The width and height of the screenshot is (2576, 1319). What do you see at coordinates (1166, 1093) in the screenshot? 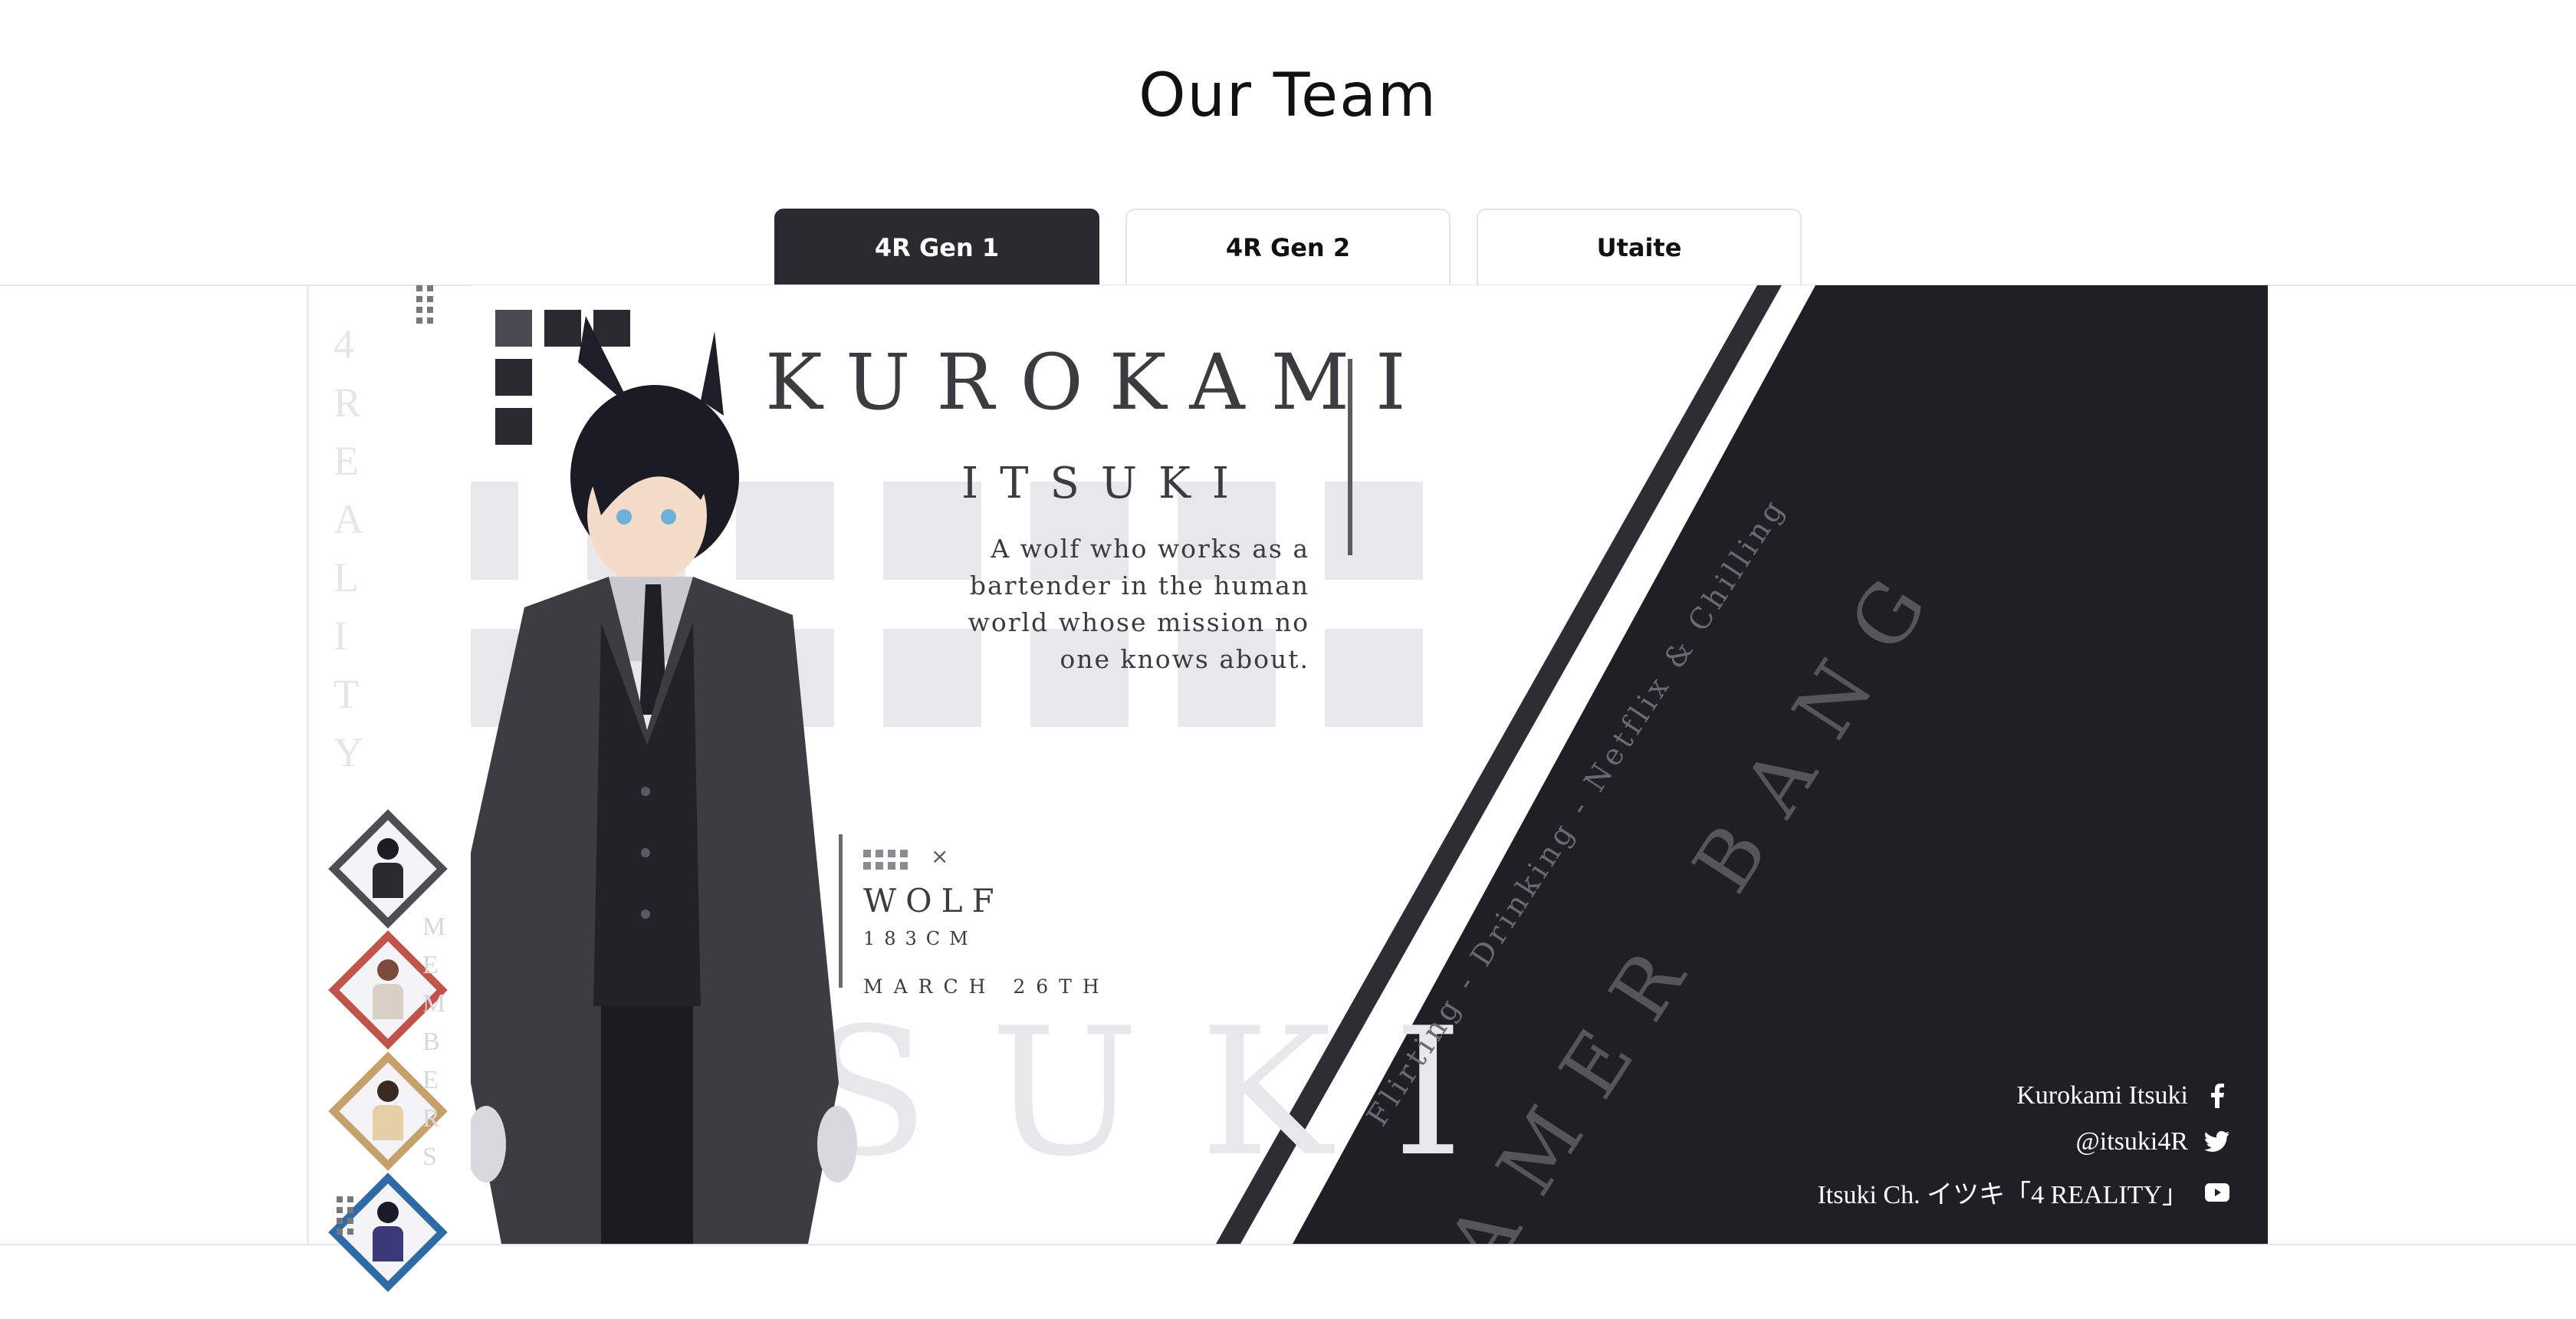
I see `background-name-word: SUKI` at bounding box center [1166, 1093].